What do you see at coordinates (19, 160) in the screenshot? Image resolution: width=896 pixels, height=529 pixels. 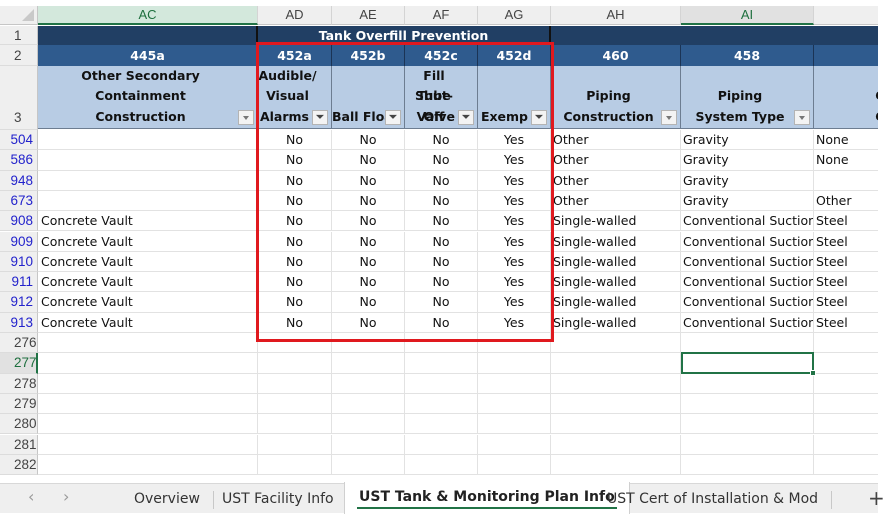 I see `row-header: 586` at bounding box center [19, 160].